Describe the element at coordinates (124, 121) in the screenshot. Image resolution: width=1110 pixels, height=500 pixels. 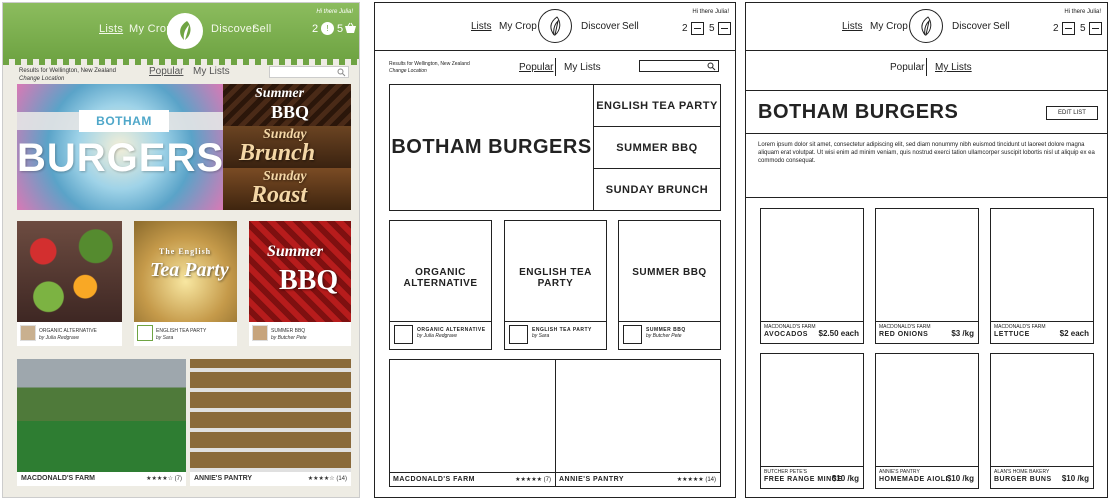
I see `hero-small-title: Botham` at that location.